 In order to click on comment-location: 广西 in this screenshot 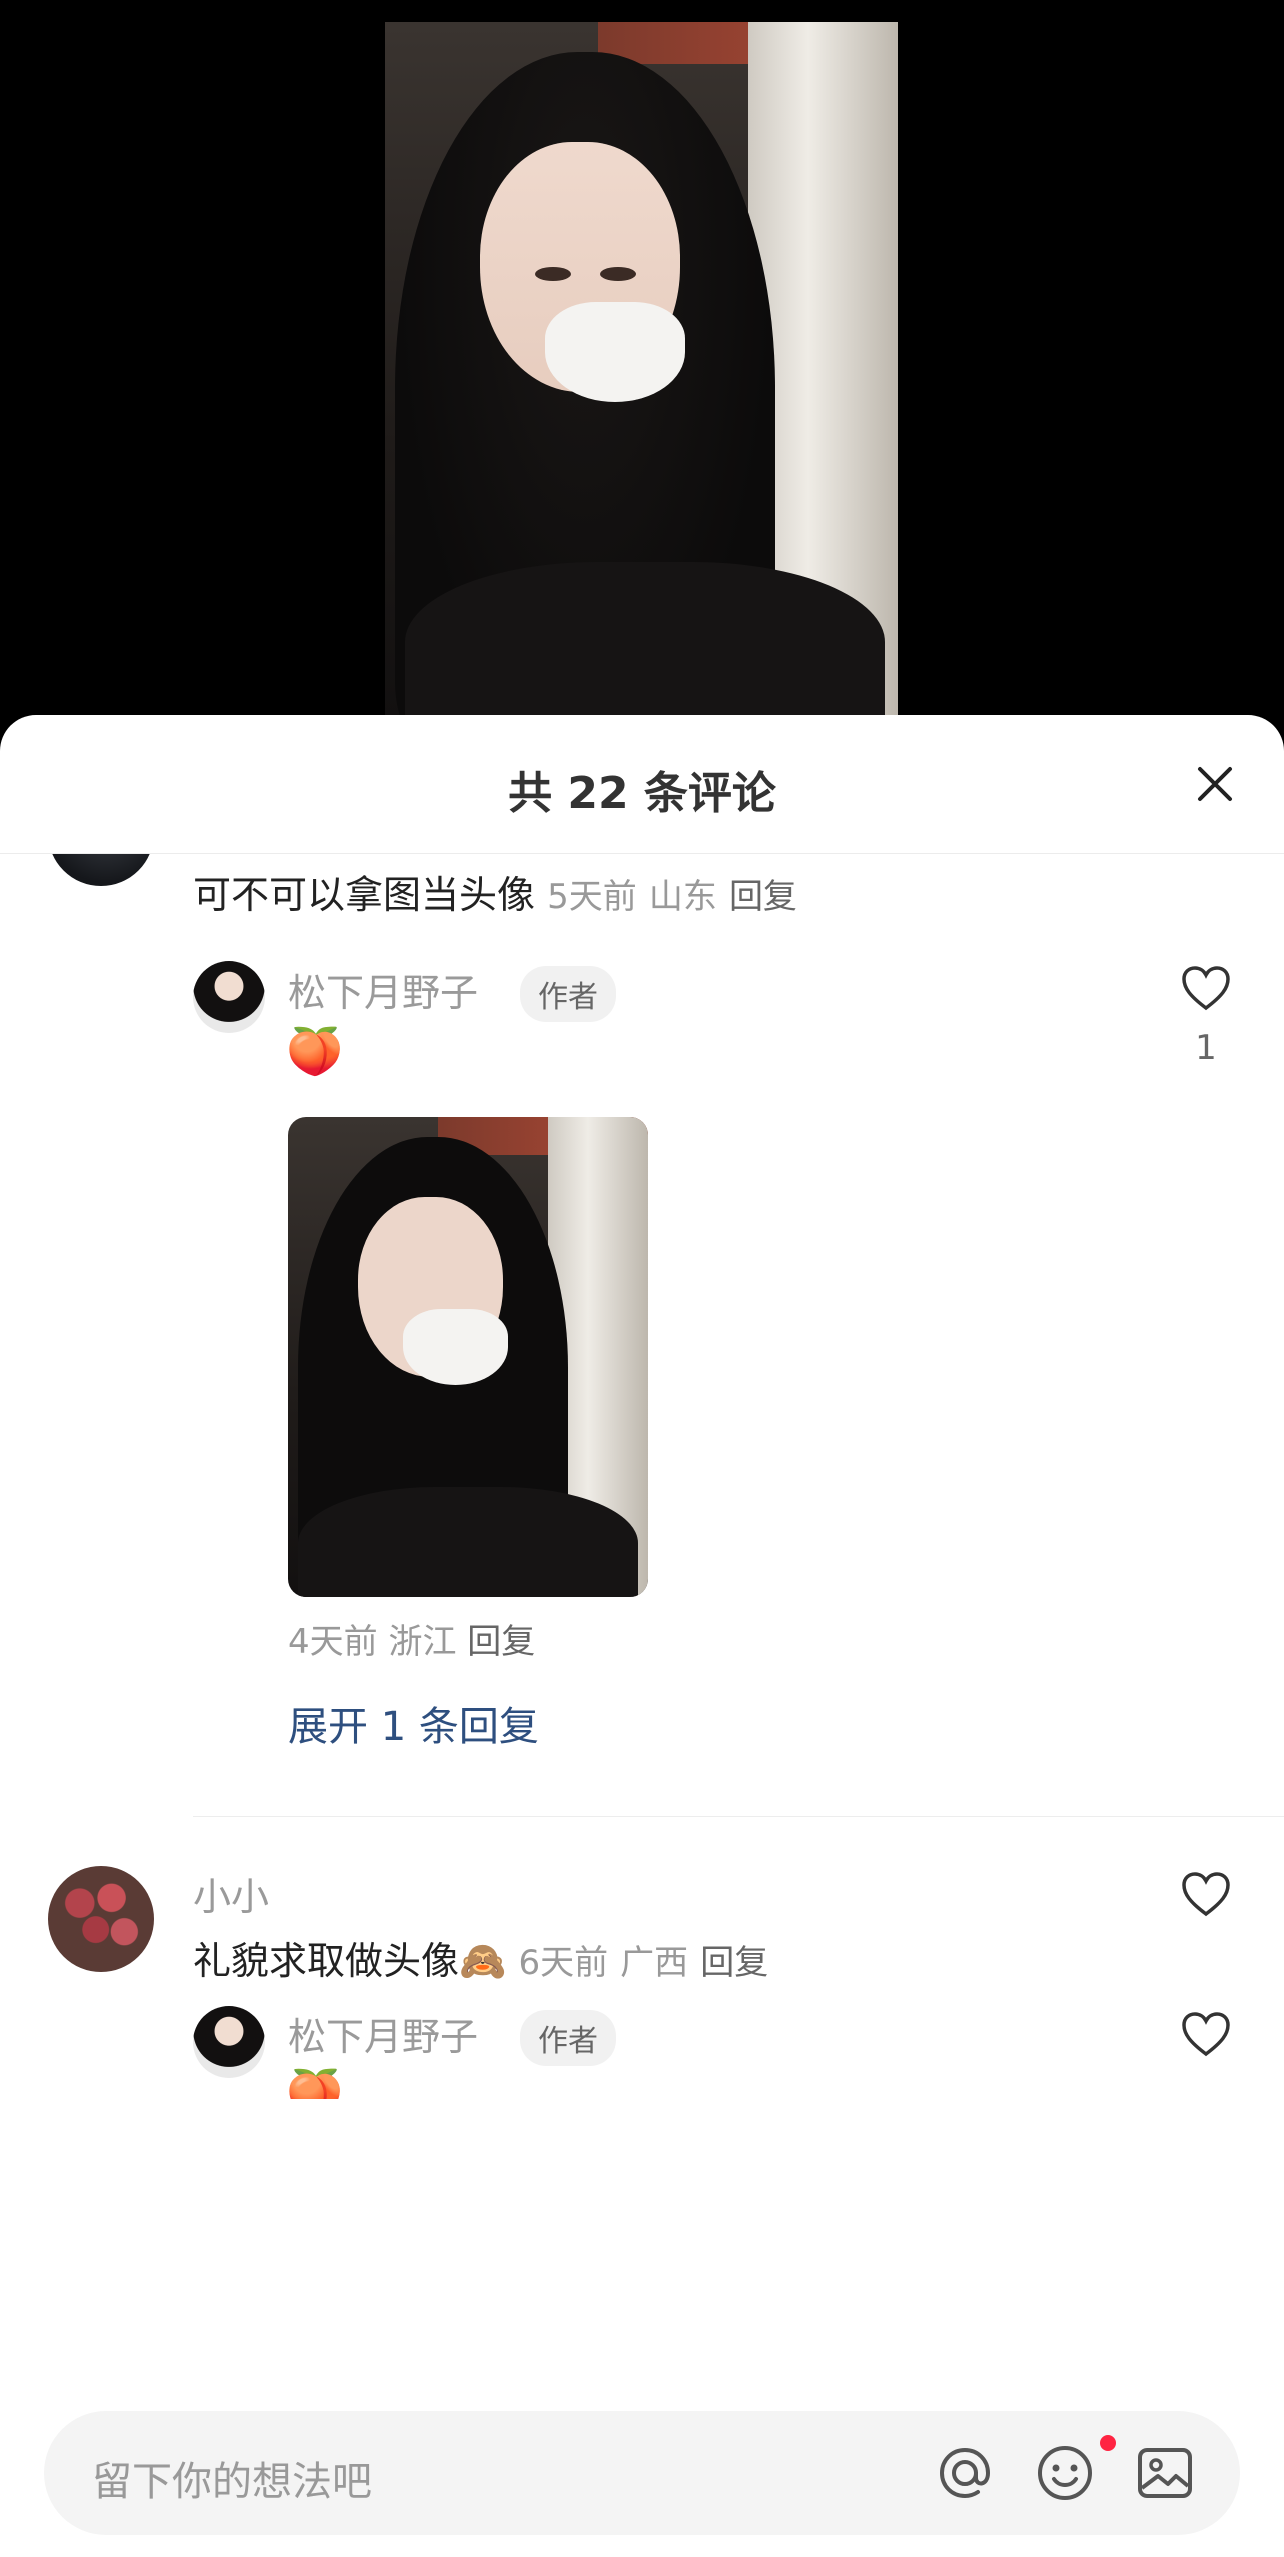, I will do `click(654, 1963)`.